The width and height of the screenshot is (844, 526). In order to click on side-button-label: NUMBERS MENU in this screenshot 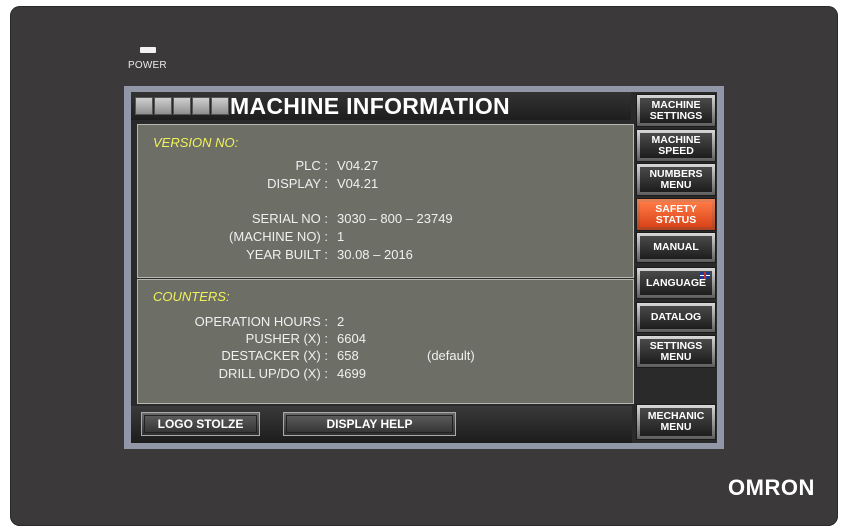, I will do `click(676, 179)`.